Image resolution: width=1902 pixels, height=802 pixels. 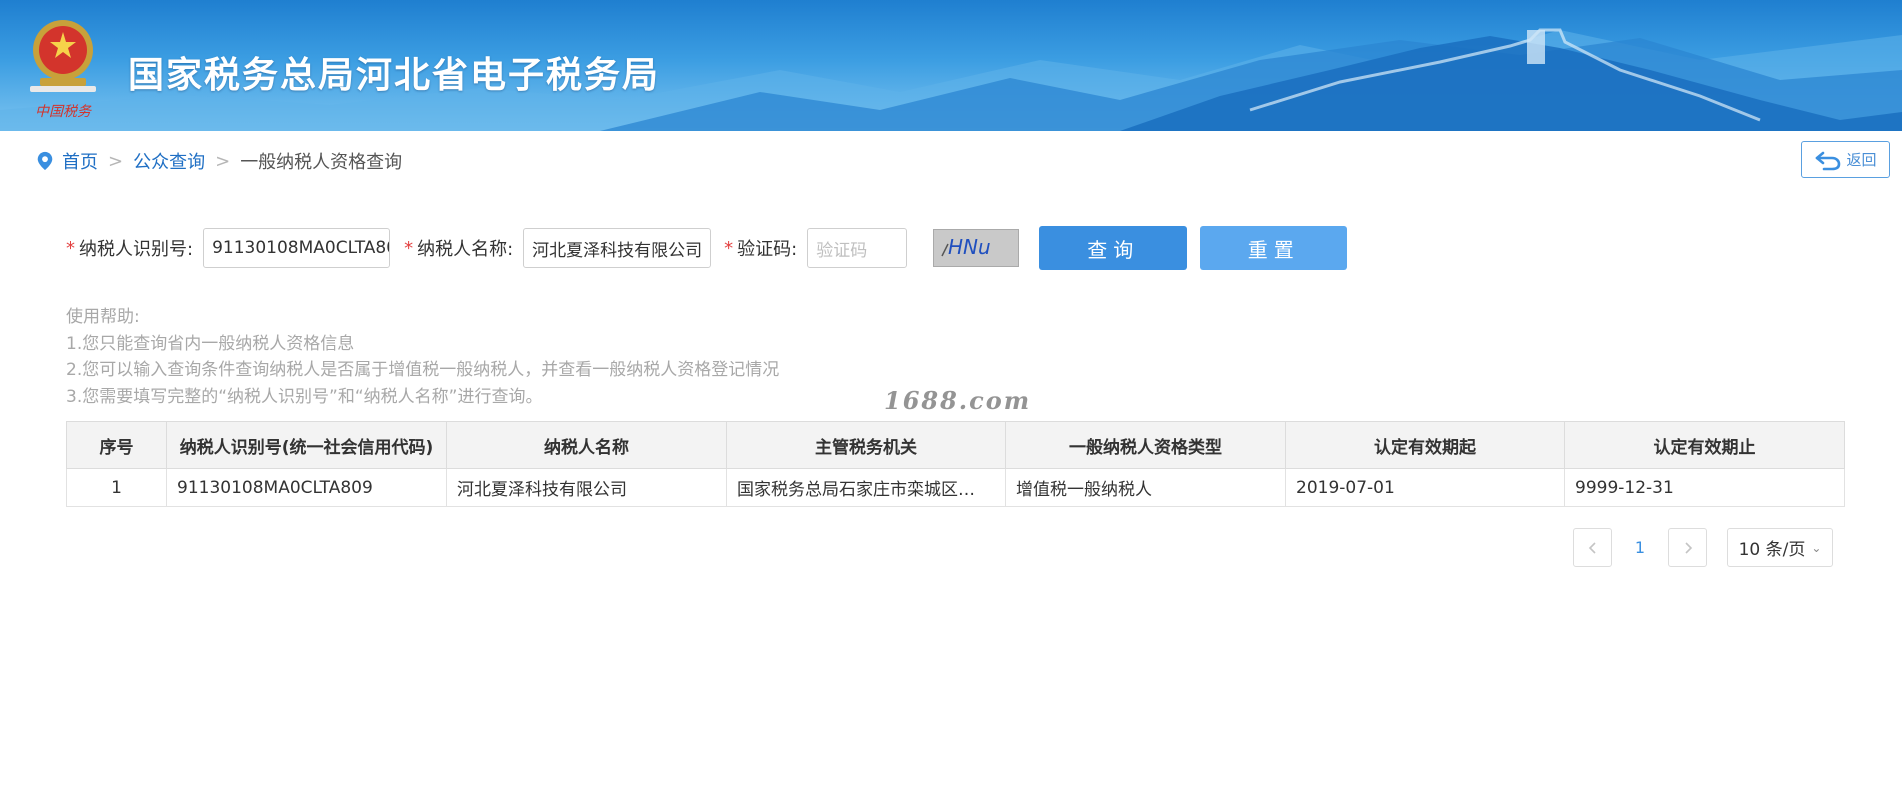 What do you see at coordinates (1274, 248) in the screenshot?
I see `reset-button: 重置` at bounding box center [1274, 248].